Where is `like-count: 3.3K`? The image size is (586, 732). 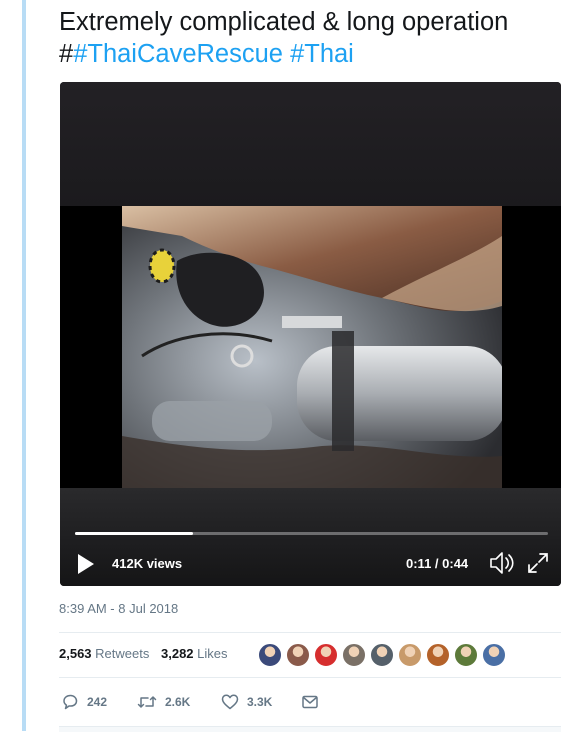 like-count: 3.3K is located at coordinates (260, 702).